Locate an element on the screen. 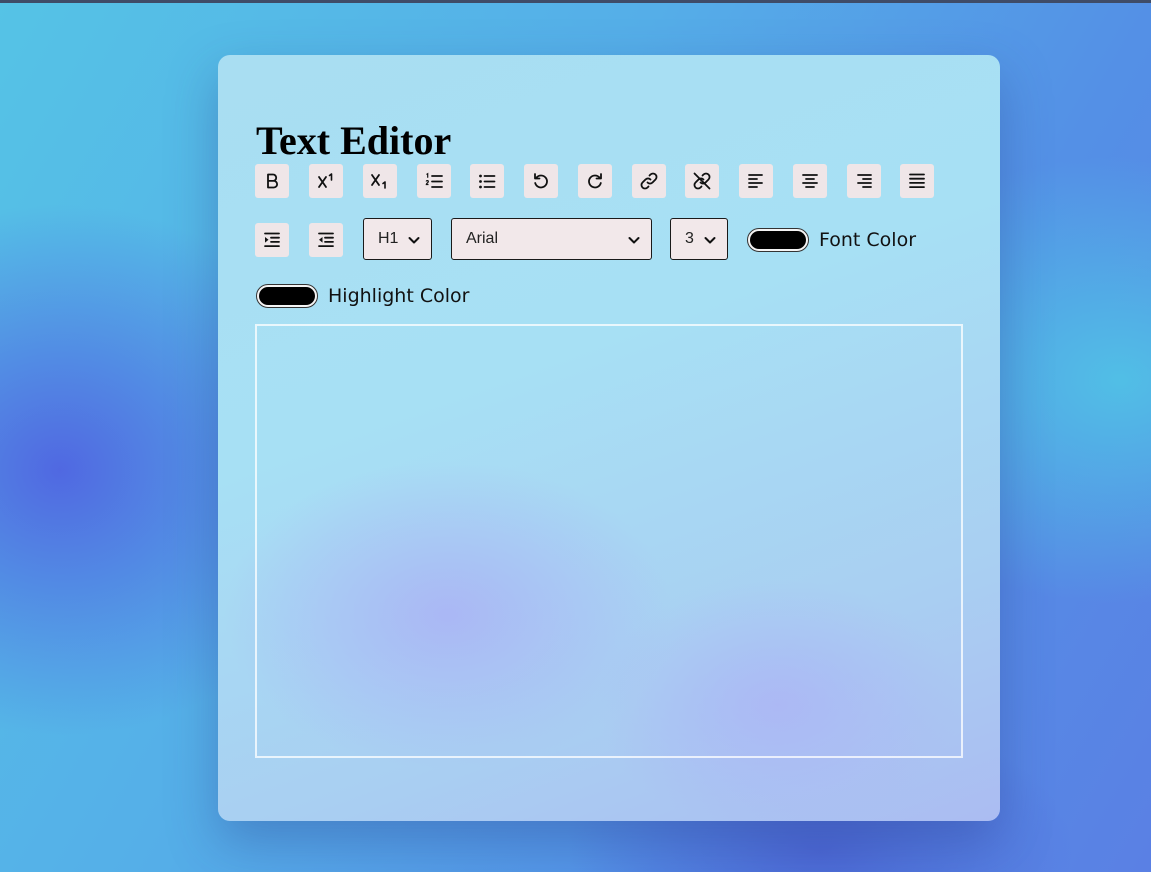 The image size is (1151, 872). outdent-icon is located at coordinates (326, 239).